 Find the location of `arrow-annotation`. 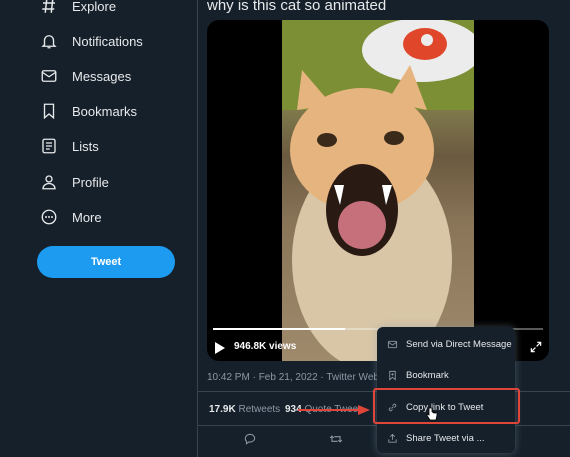

arrow-annotation is located at coordinates (334, 410).